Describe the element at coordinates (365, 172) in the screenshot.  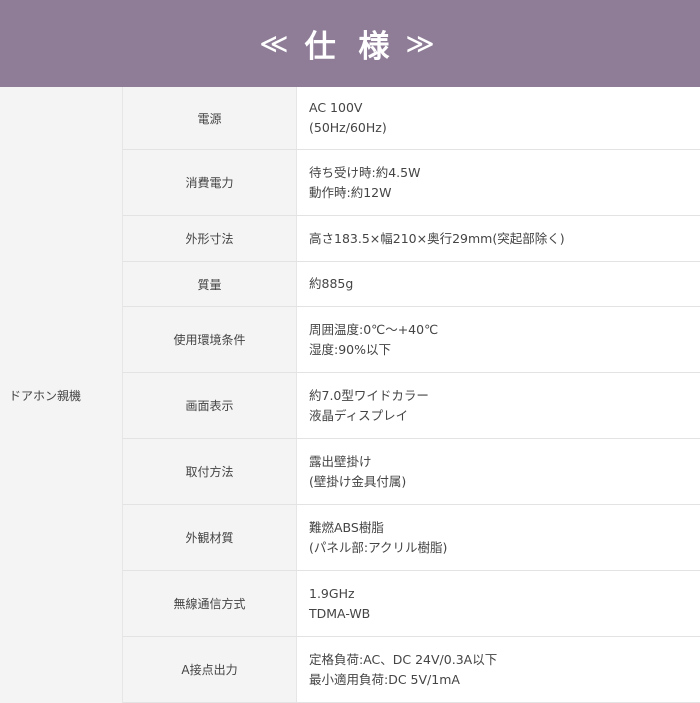
I see `spec-value-line: 待ち受け時:約4.5W` at that location.